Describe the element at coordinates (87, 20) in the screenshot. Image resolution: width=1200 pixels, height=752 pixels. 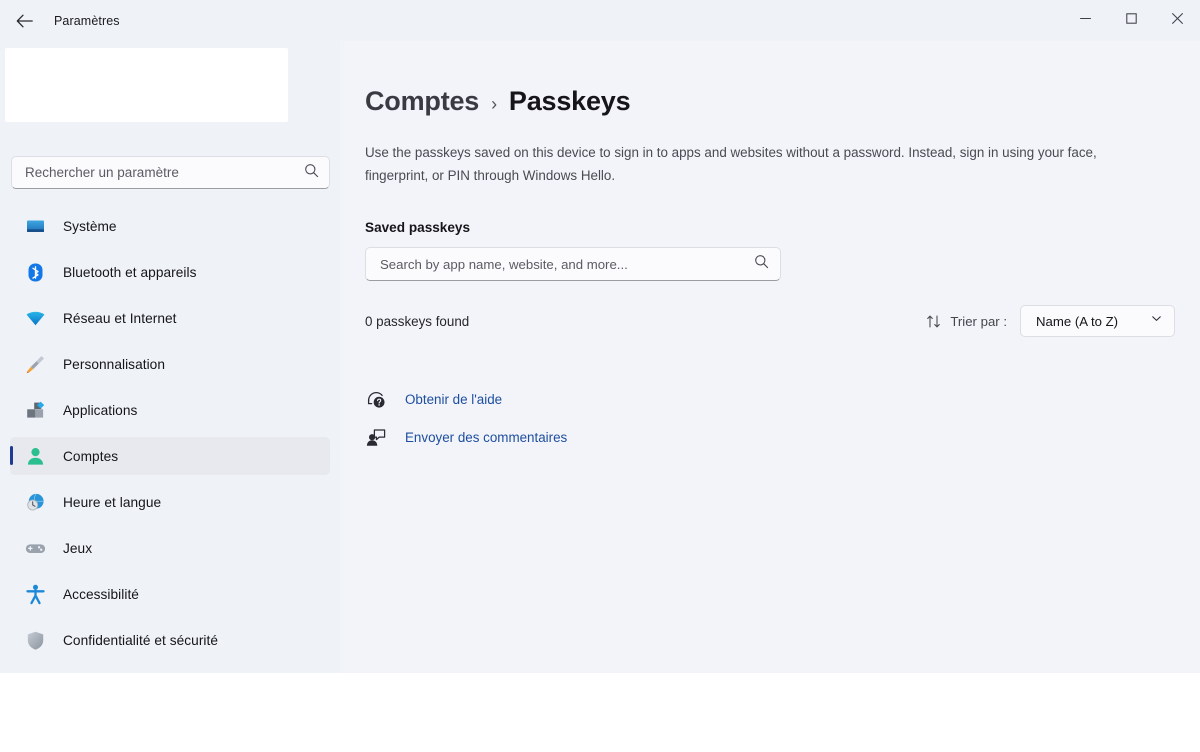
I see `app-title: Paramètres` at that location.